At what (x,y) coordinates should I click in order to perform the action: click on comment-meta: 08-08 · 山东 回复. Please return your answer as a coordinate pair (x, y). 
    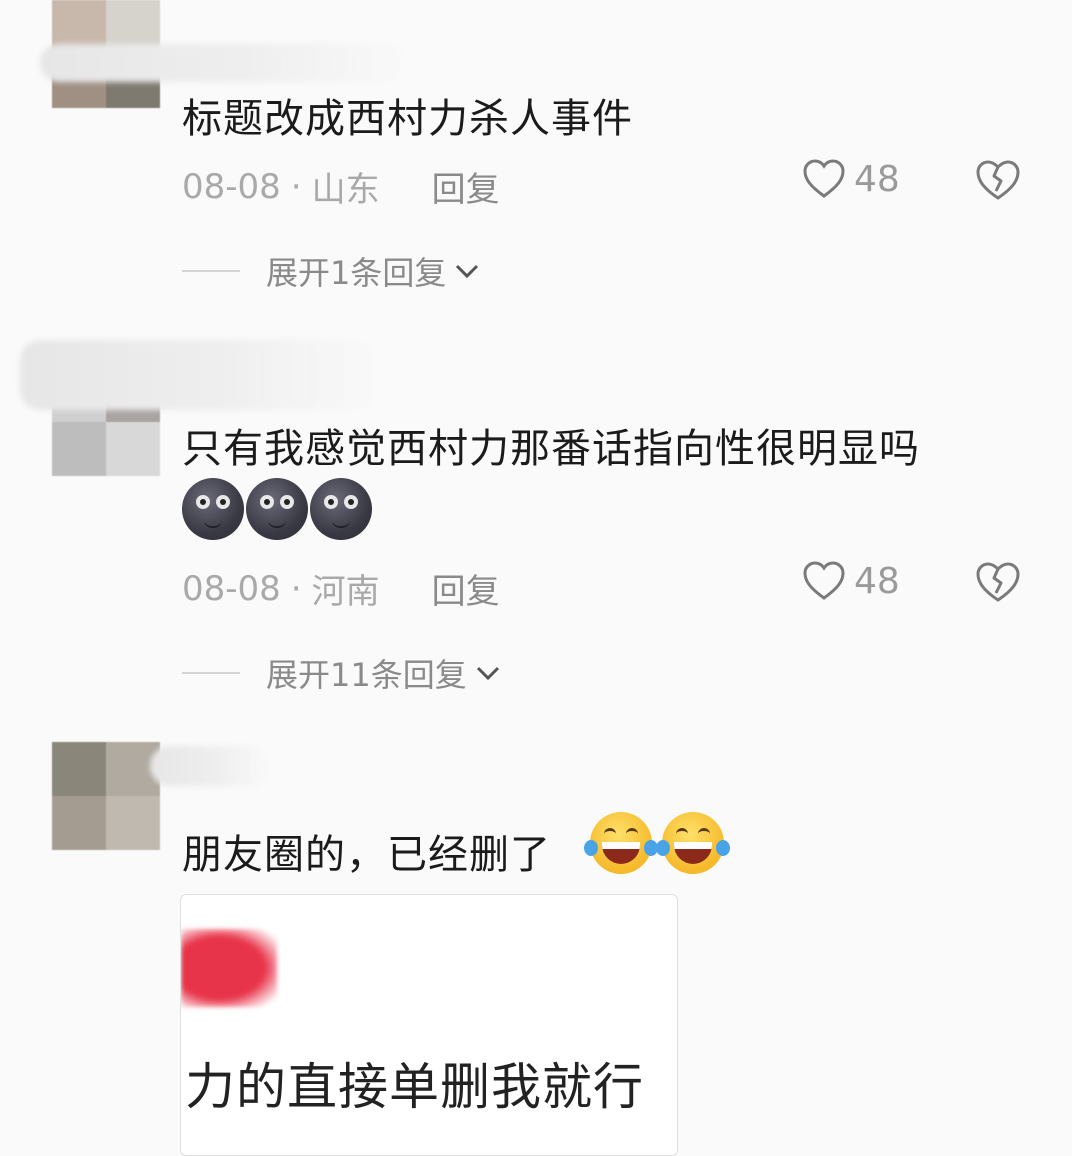
    Looking at the image, I should click on (341, 186).